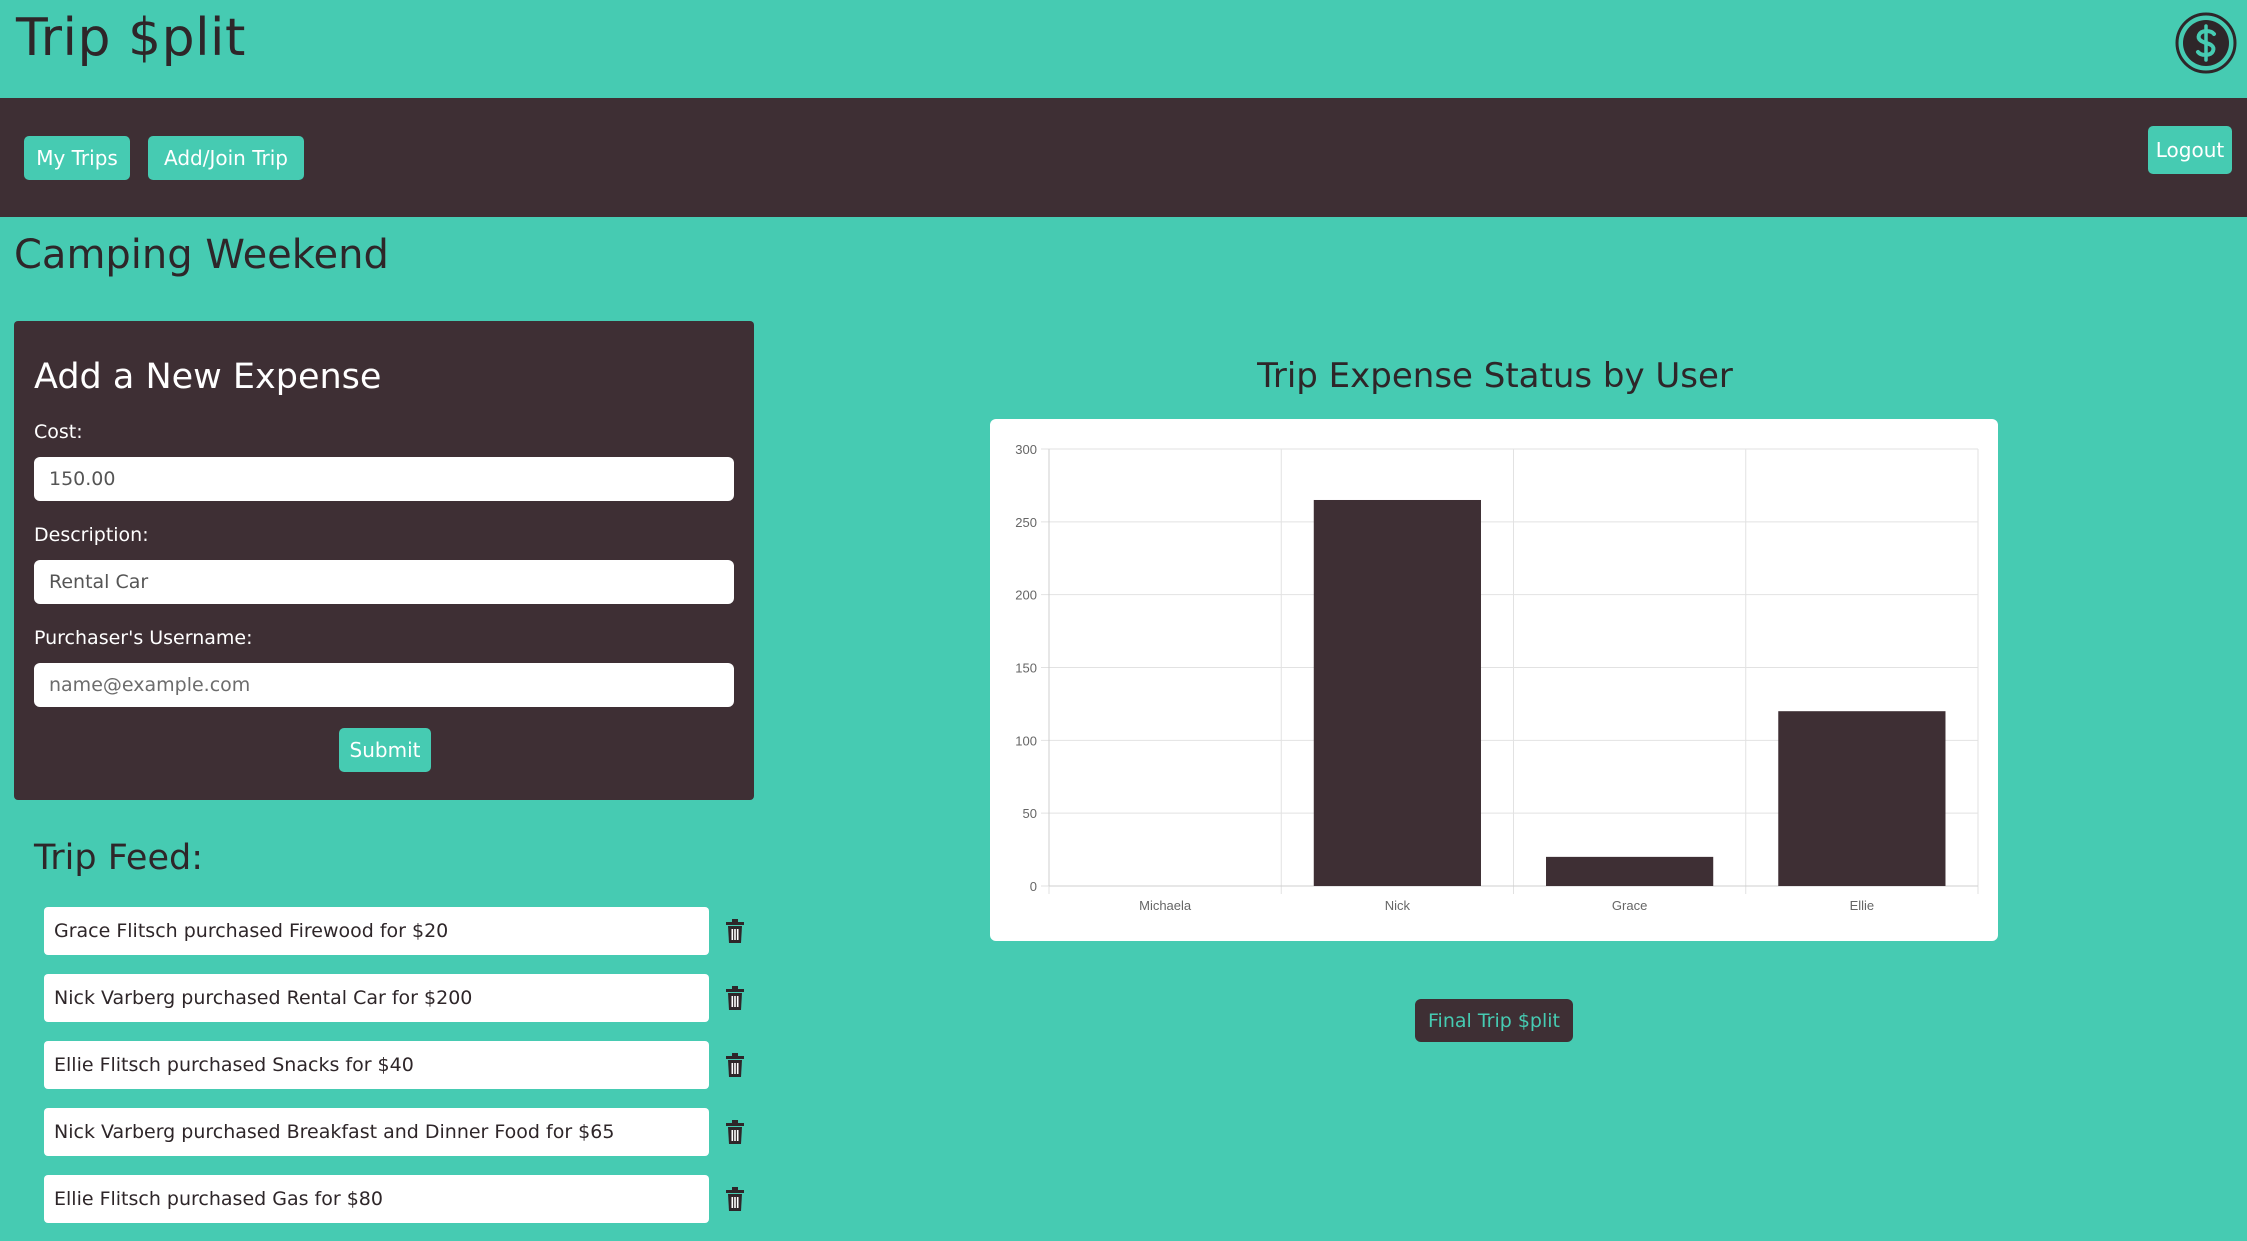 The height and width of the screenshot is (1241, 2247). What do you see at coordinates (2206, 43) in the screenshot?
I see `dollar-coin-icon` at bounding box center [2206, 43].